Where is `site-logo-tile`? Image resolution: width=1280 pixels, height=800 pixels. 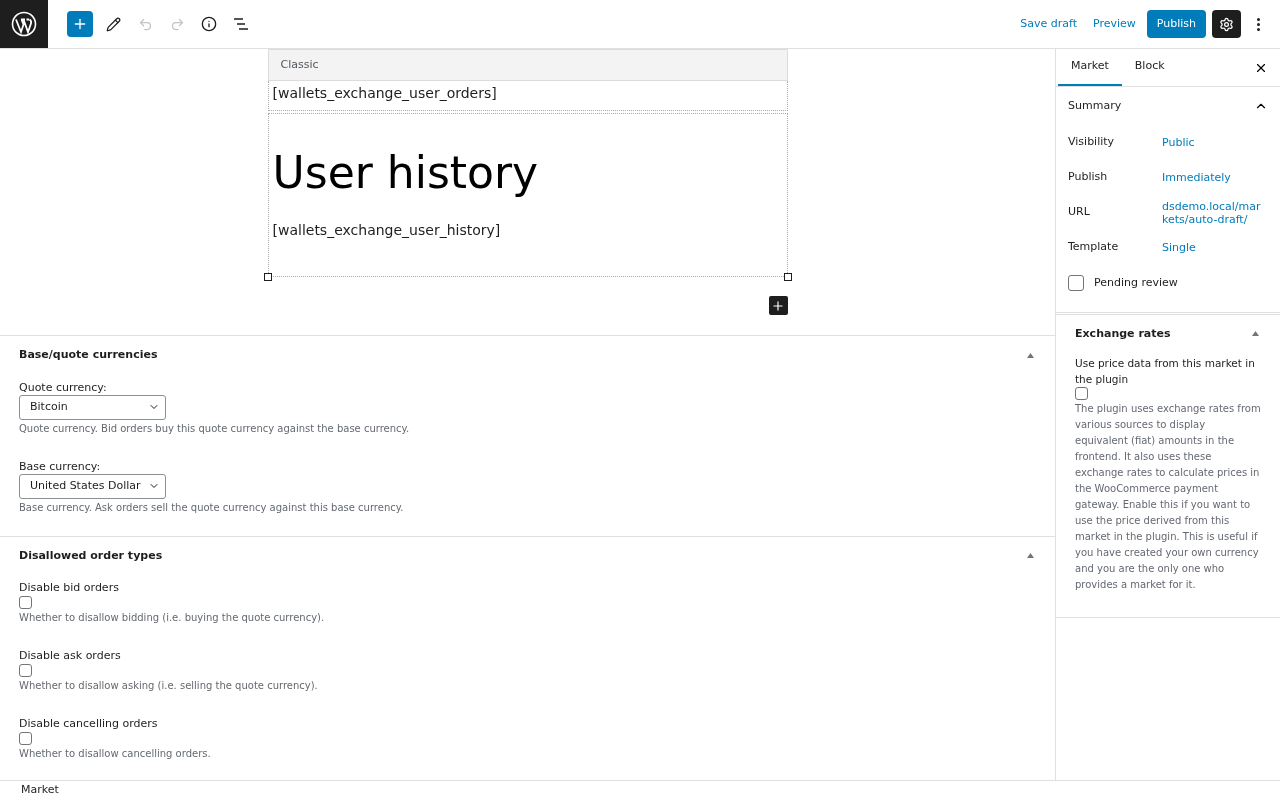 site-logo-tile is located at coordinates (24, 24).